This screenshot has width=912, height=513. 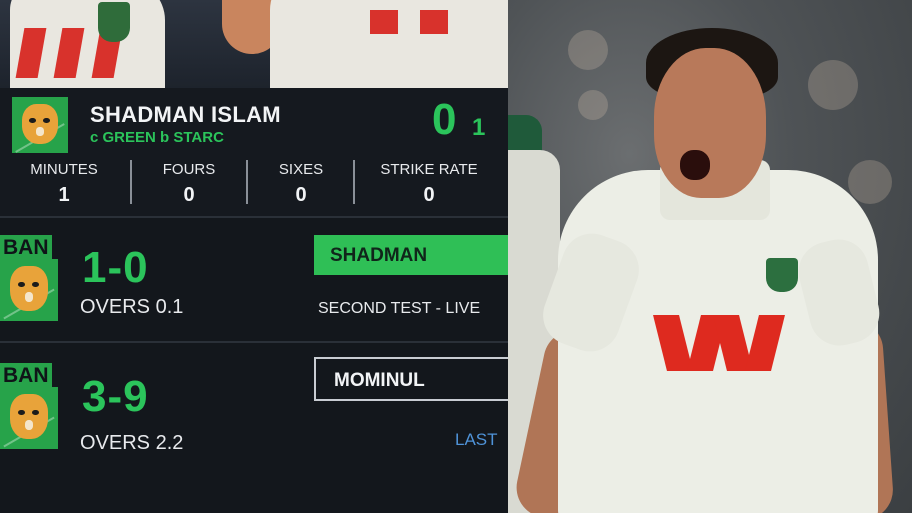 What do you see at coordinates (399, 308) in the screenshot?
I see `match-status: SECOND TEST - LIVE` at bounding box center [399, 308].